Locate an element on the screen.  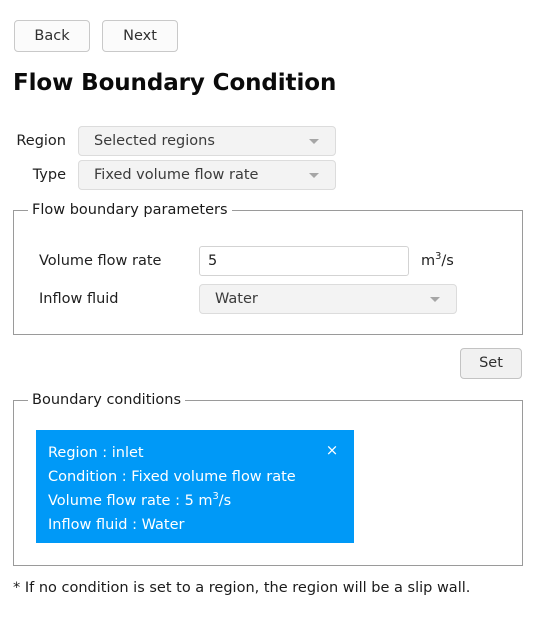
boundary-conditions-title: Boundary conditions is located at coordinates (107, 400).